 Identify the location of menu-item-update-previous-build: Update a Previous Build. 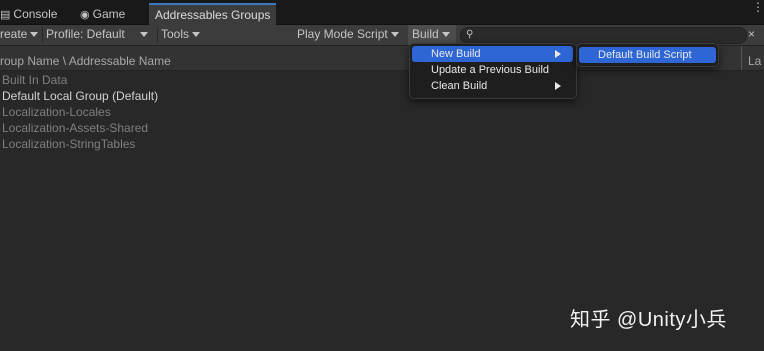
(492, 70).